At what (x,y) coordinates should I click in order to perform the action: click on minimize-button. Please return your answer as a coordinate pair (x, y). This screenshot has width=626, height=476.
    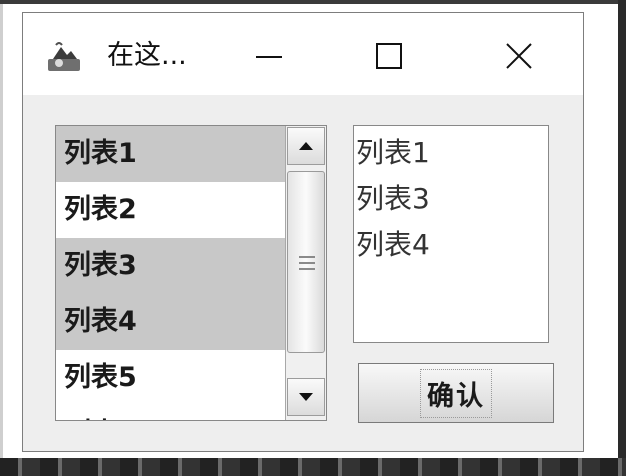
    Looking at the image, I should click on (269, 56).